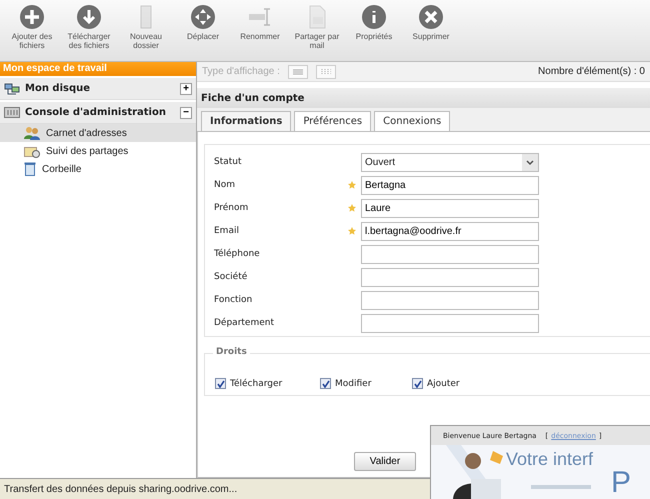 The height and width of the screenshot is (499, 650). What do you see at coordinates (267, 383) in the screenshot?
I see `checkbox-option: Télécharger` at bounding box center [267, 383].